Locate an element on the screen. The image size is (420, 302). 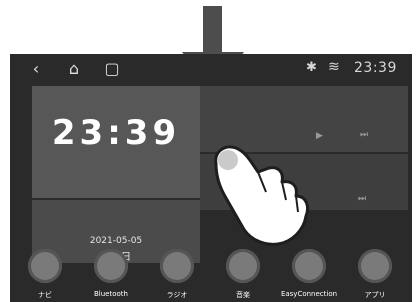
music-icon is located at coordinates (243, 266).